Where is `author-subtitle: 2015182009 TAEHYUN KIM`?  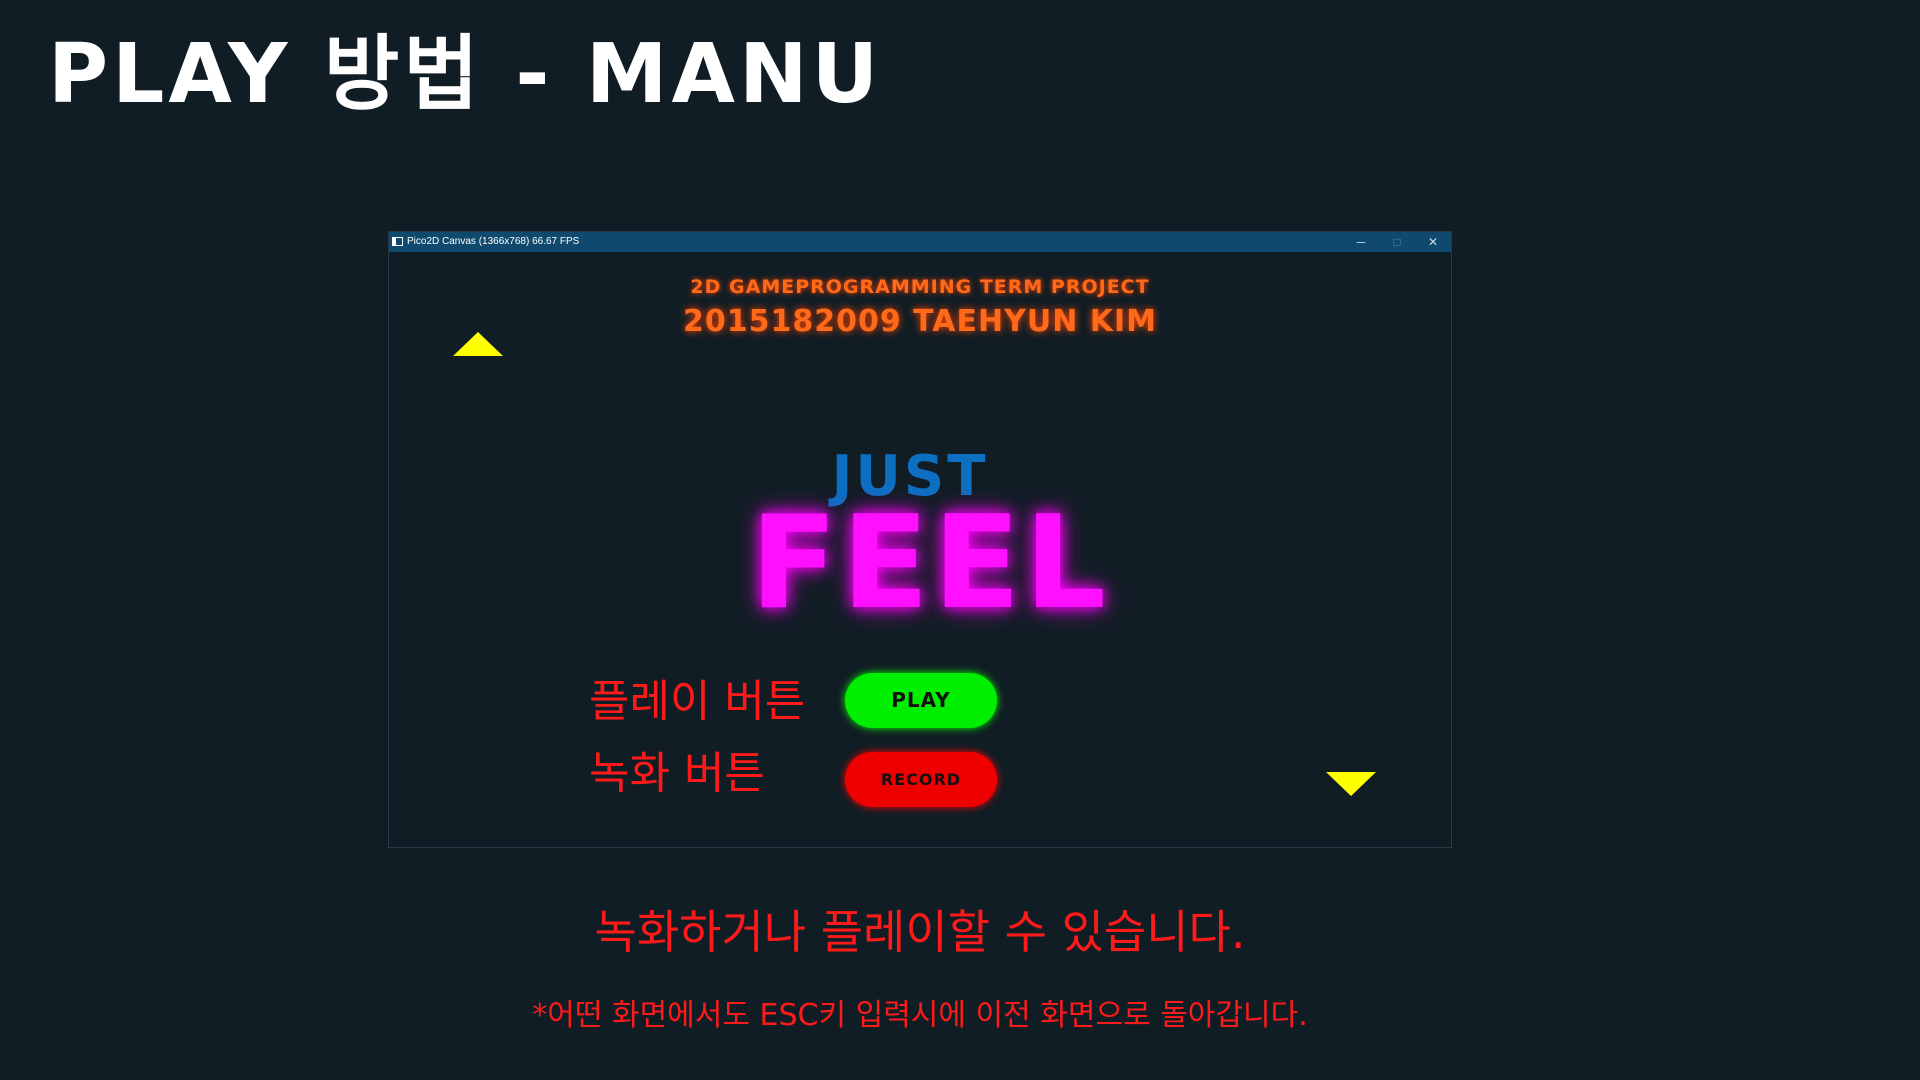
author-subtitle: 2015182009 TAEHYUN KIM is located at coordinates (920, 321).